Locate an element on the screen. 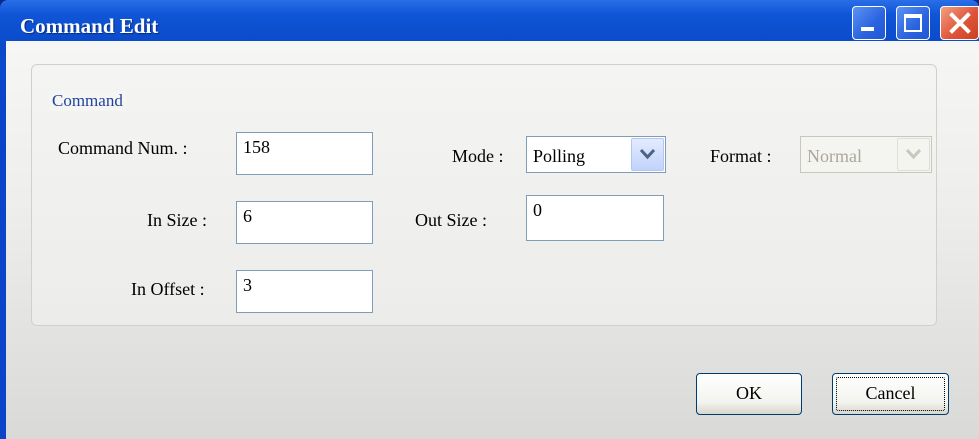  format-label: Format : is located at coordinates (741, 156).